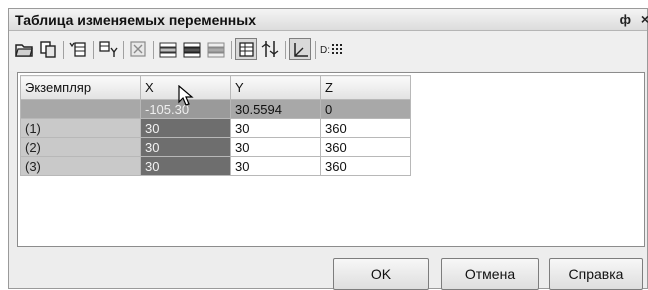  Describe the element at coordinates (270, 49) in the screenshot. I see `adjust-icon` at that location.